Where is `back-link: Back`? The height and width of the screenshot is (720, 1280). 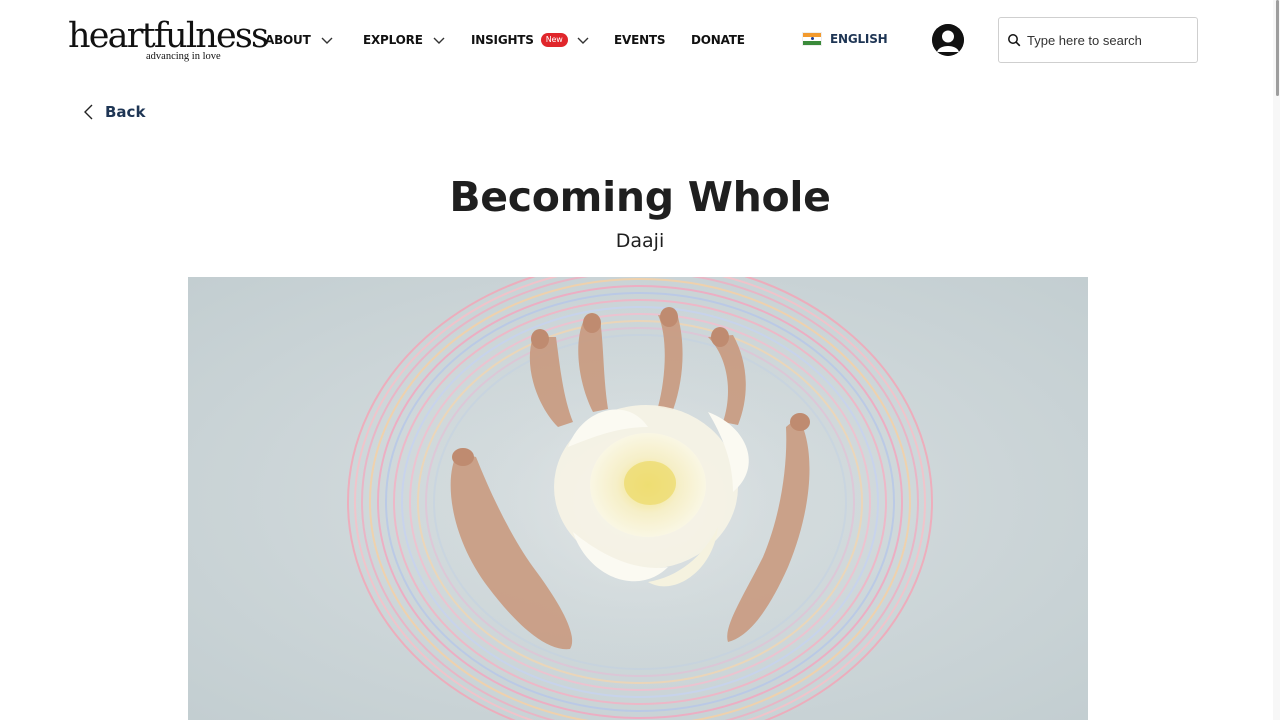 back-link: Back is located at coordinates (113, 112).